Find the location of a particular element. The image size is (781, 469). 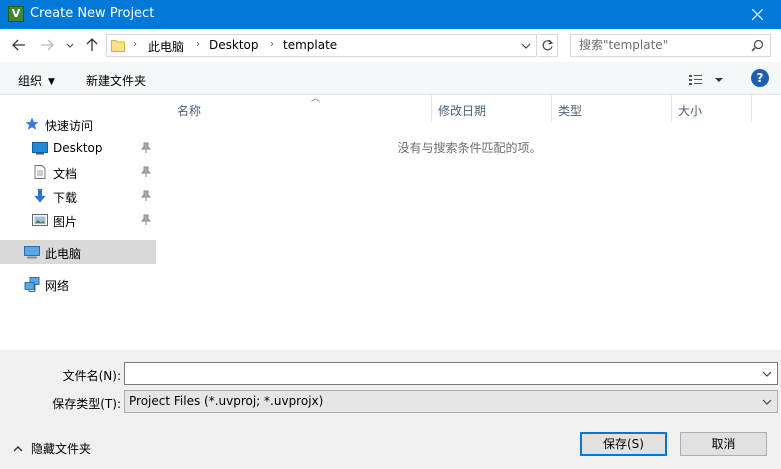

filetype-value: Project Files (*.uvproj; *.uvprojx) is located at coordinates (226, 401).